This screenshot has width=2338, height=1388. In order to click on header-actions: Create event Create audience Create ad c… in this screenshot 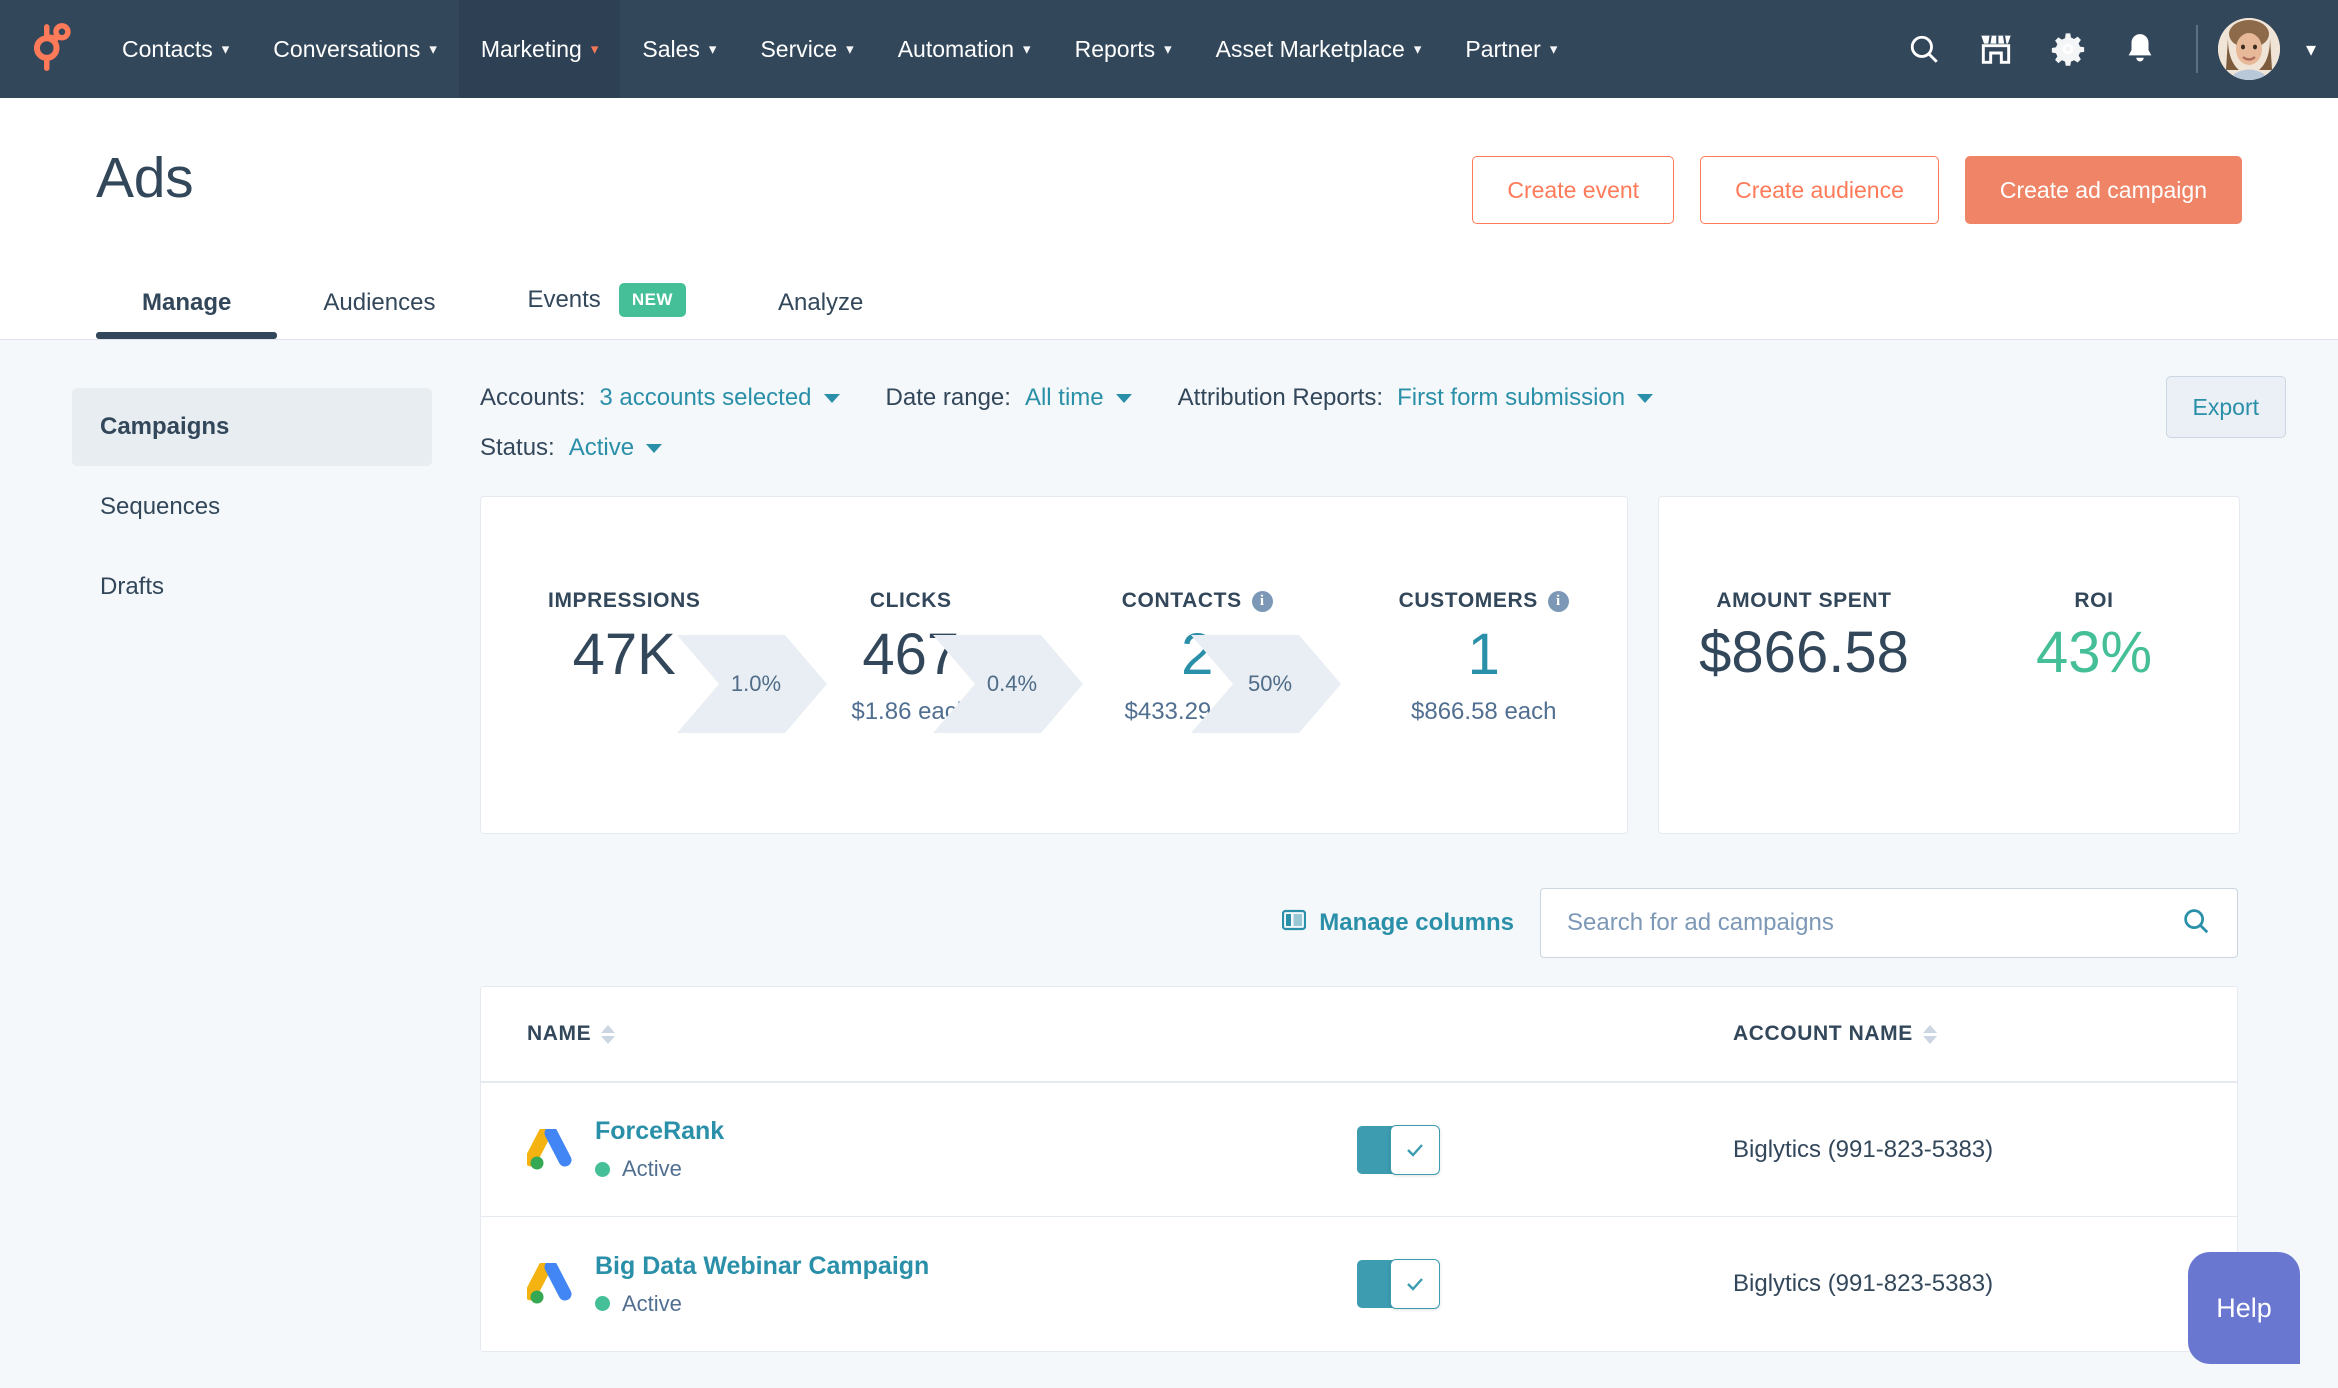, I will do `click(1857, 187)`.